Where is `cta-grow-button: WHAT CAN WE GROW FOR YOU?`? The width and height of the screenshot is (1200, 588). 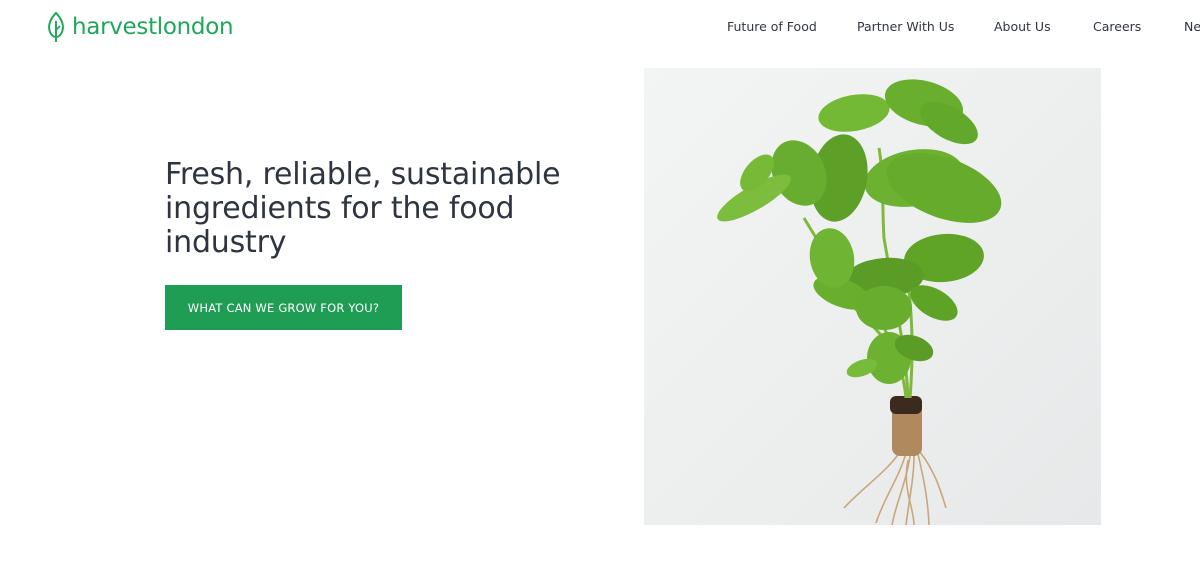
cta-grow-button: WHAT CAN WE GROW FOR YOU? is located at coordinates (283, 307).